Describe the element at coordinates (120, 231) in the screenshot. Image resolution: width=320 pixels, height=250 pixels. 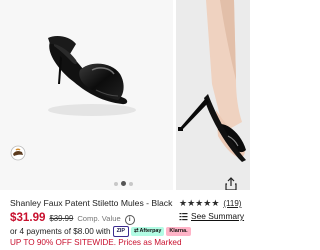
I see `zip-badge: ZIP` at that location.